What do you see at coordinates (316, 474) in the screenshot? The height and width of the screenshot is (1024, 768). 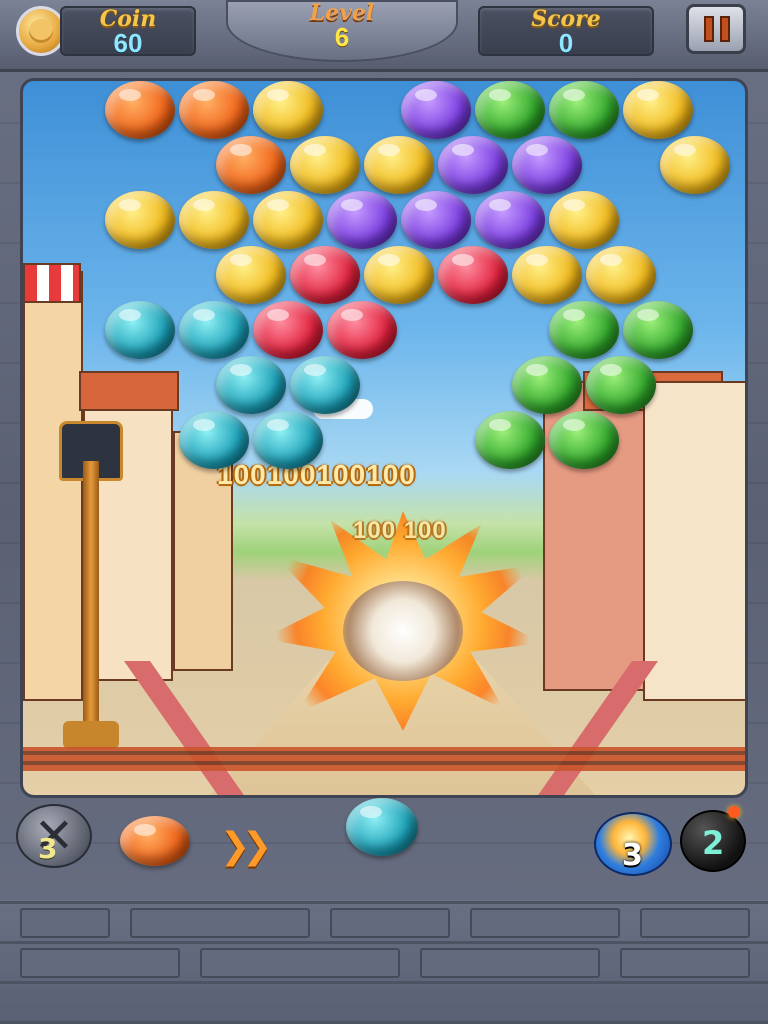 I see `points-popup: 100100100100` at bounding box center [316, 474].